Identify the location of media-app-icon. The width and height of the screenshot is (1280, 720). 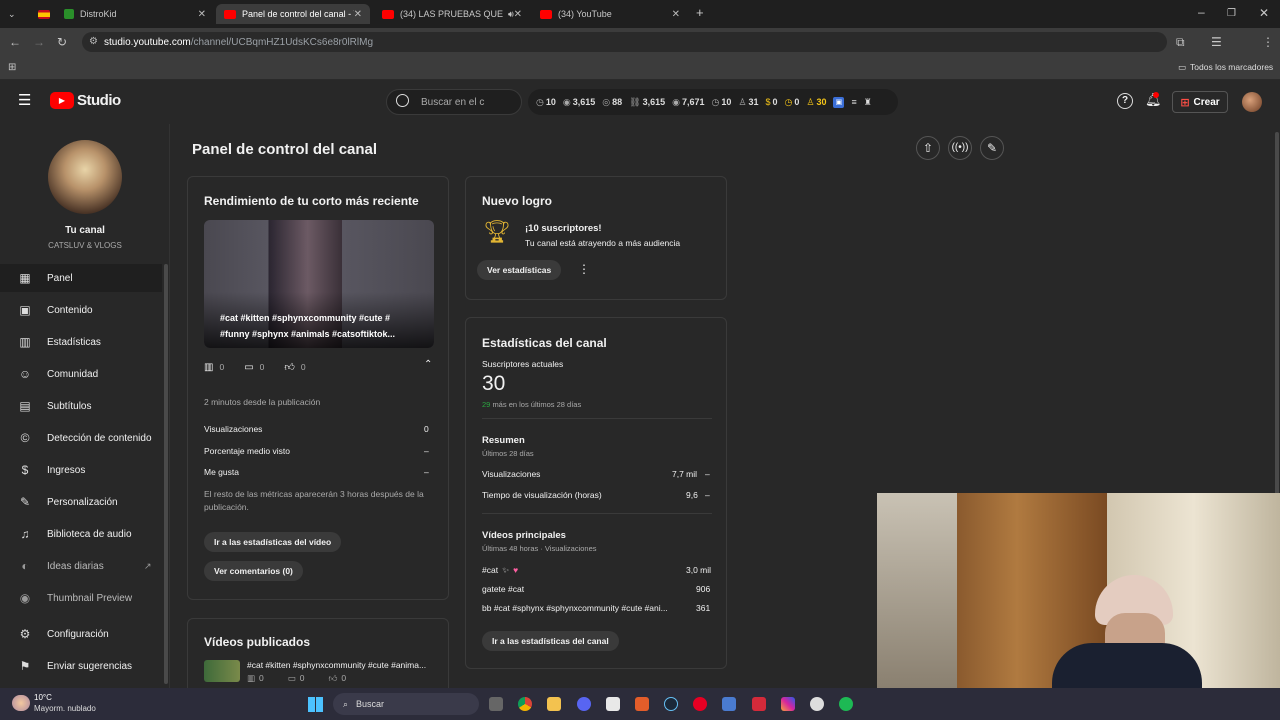
(642, 704).